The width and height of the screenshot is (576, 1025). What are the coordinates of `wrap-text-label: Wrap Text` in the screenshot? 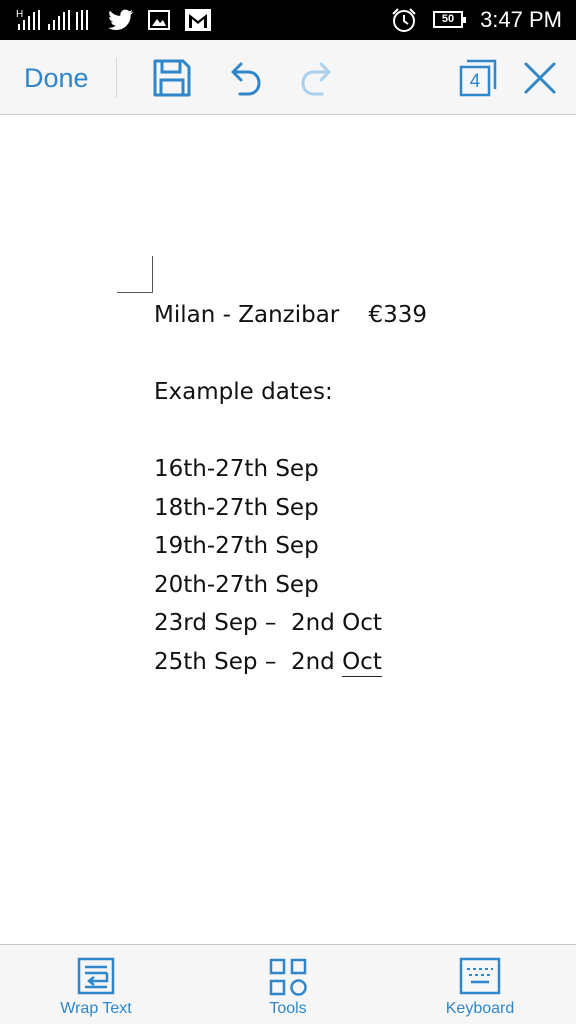 It's located at (96, 1008).